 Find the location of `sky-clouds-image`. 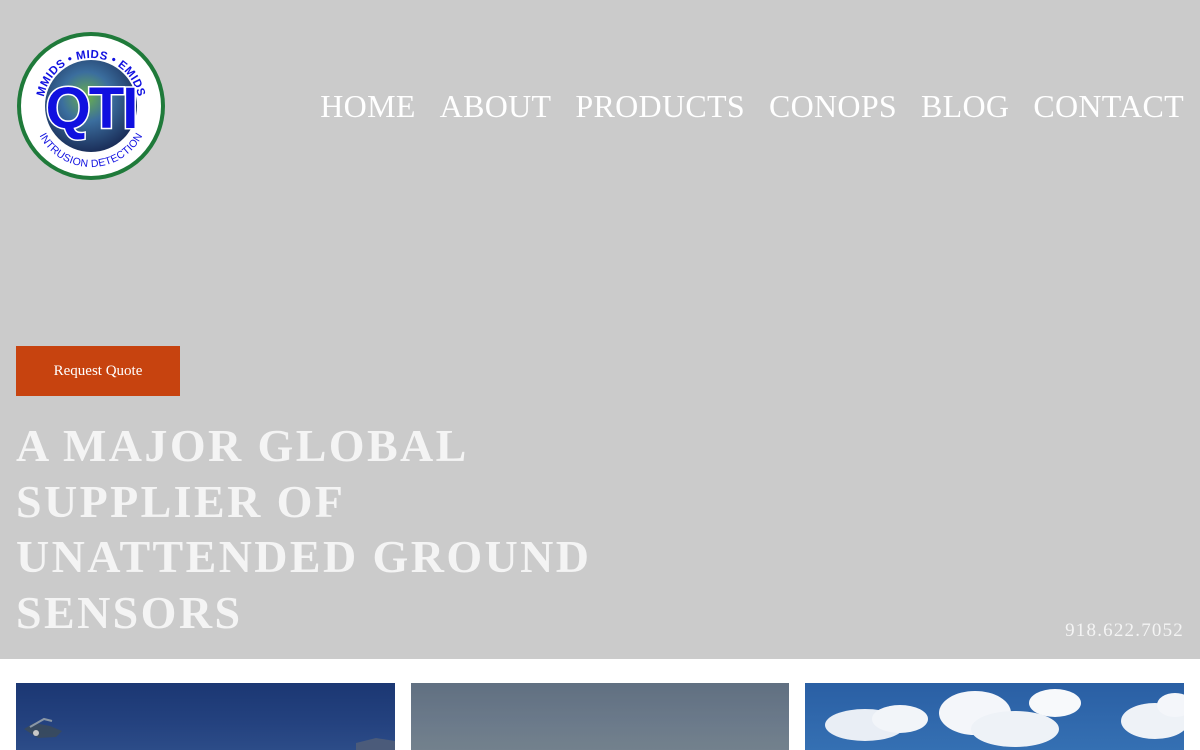

sky-clouds-image is located at coordinates (1004, 718).